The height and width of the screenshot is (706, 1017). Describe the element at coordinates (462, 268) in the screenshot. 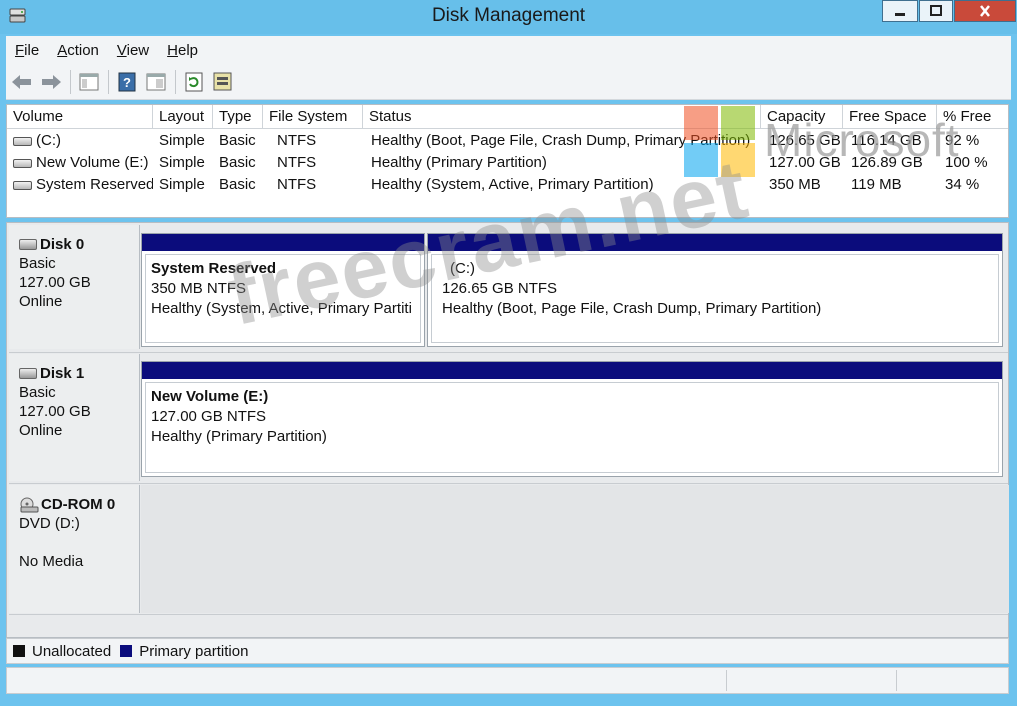

I see `partition-title: (C:)` at that location.